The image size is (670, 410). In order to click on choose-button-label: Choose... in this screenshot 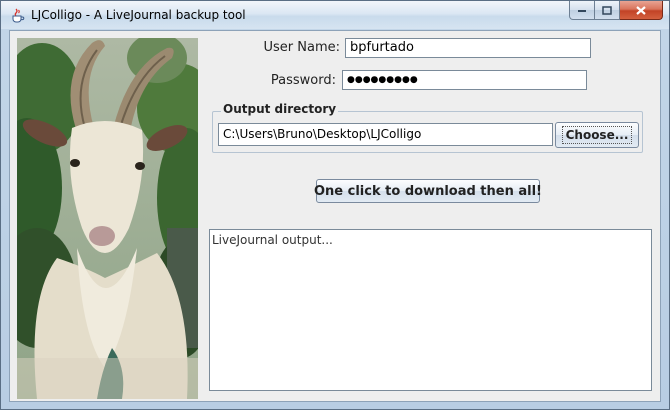, I will do `click(597, 135)`.